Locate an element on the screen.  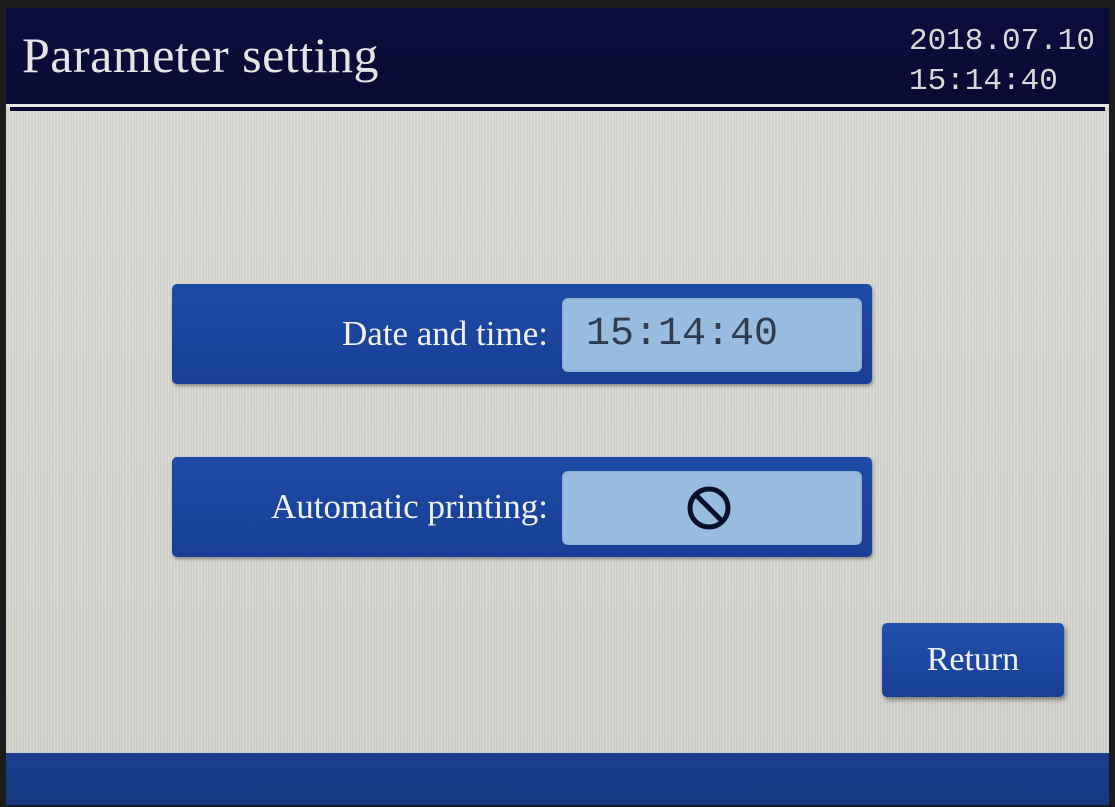
automatic-printing-row: Automatic printing: is located at coordinates (522, 507).